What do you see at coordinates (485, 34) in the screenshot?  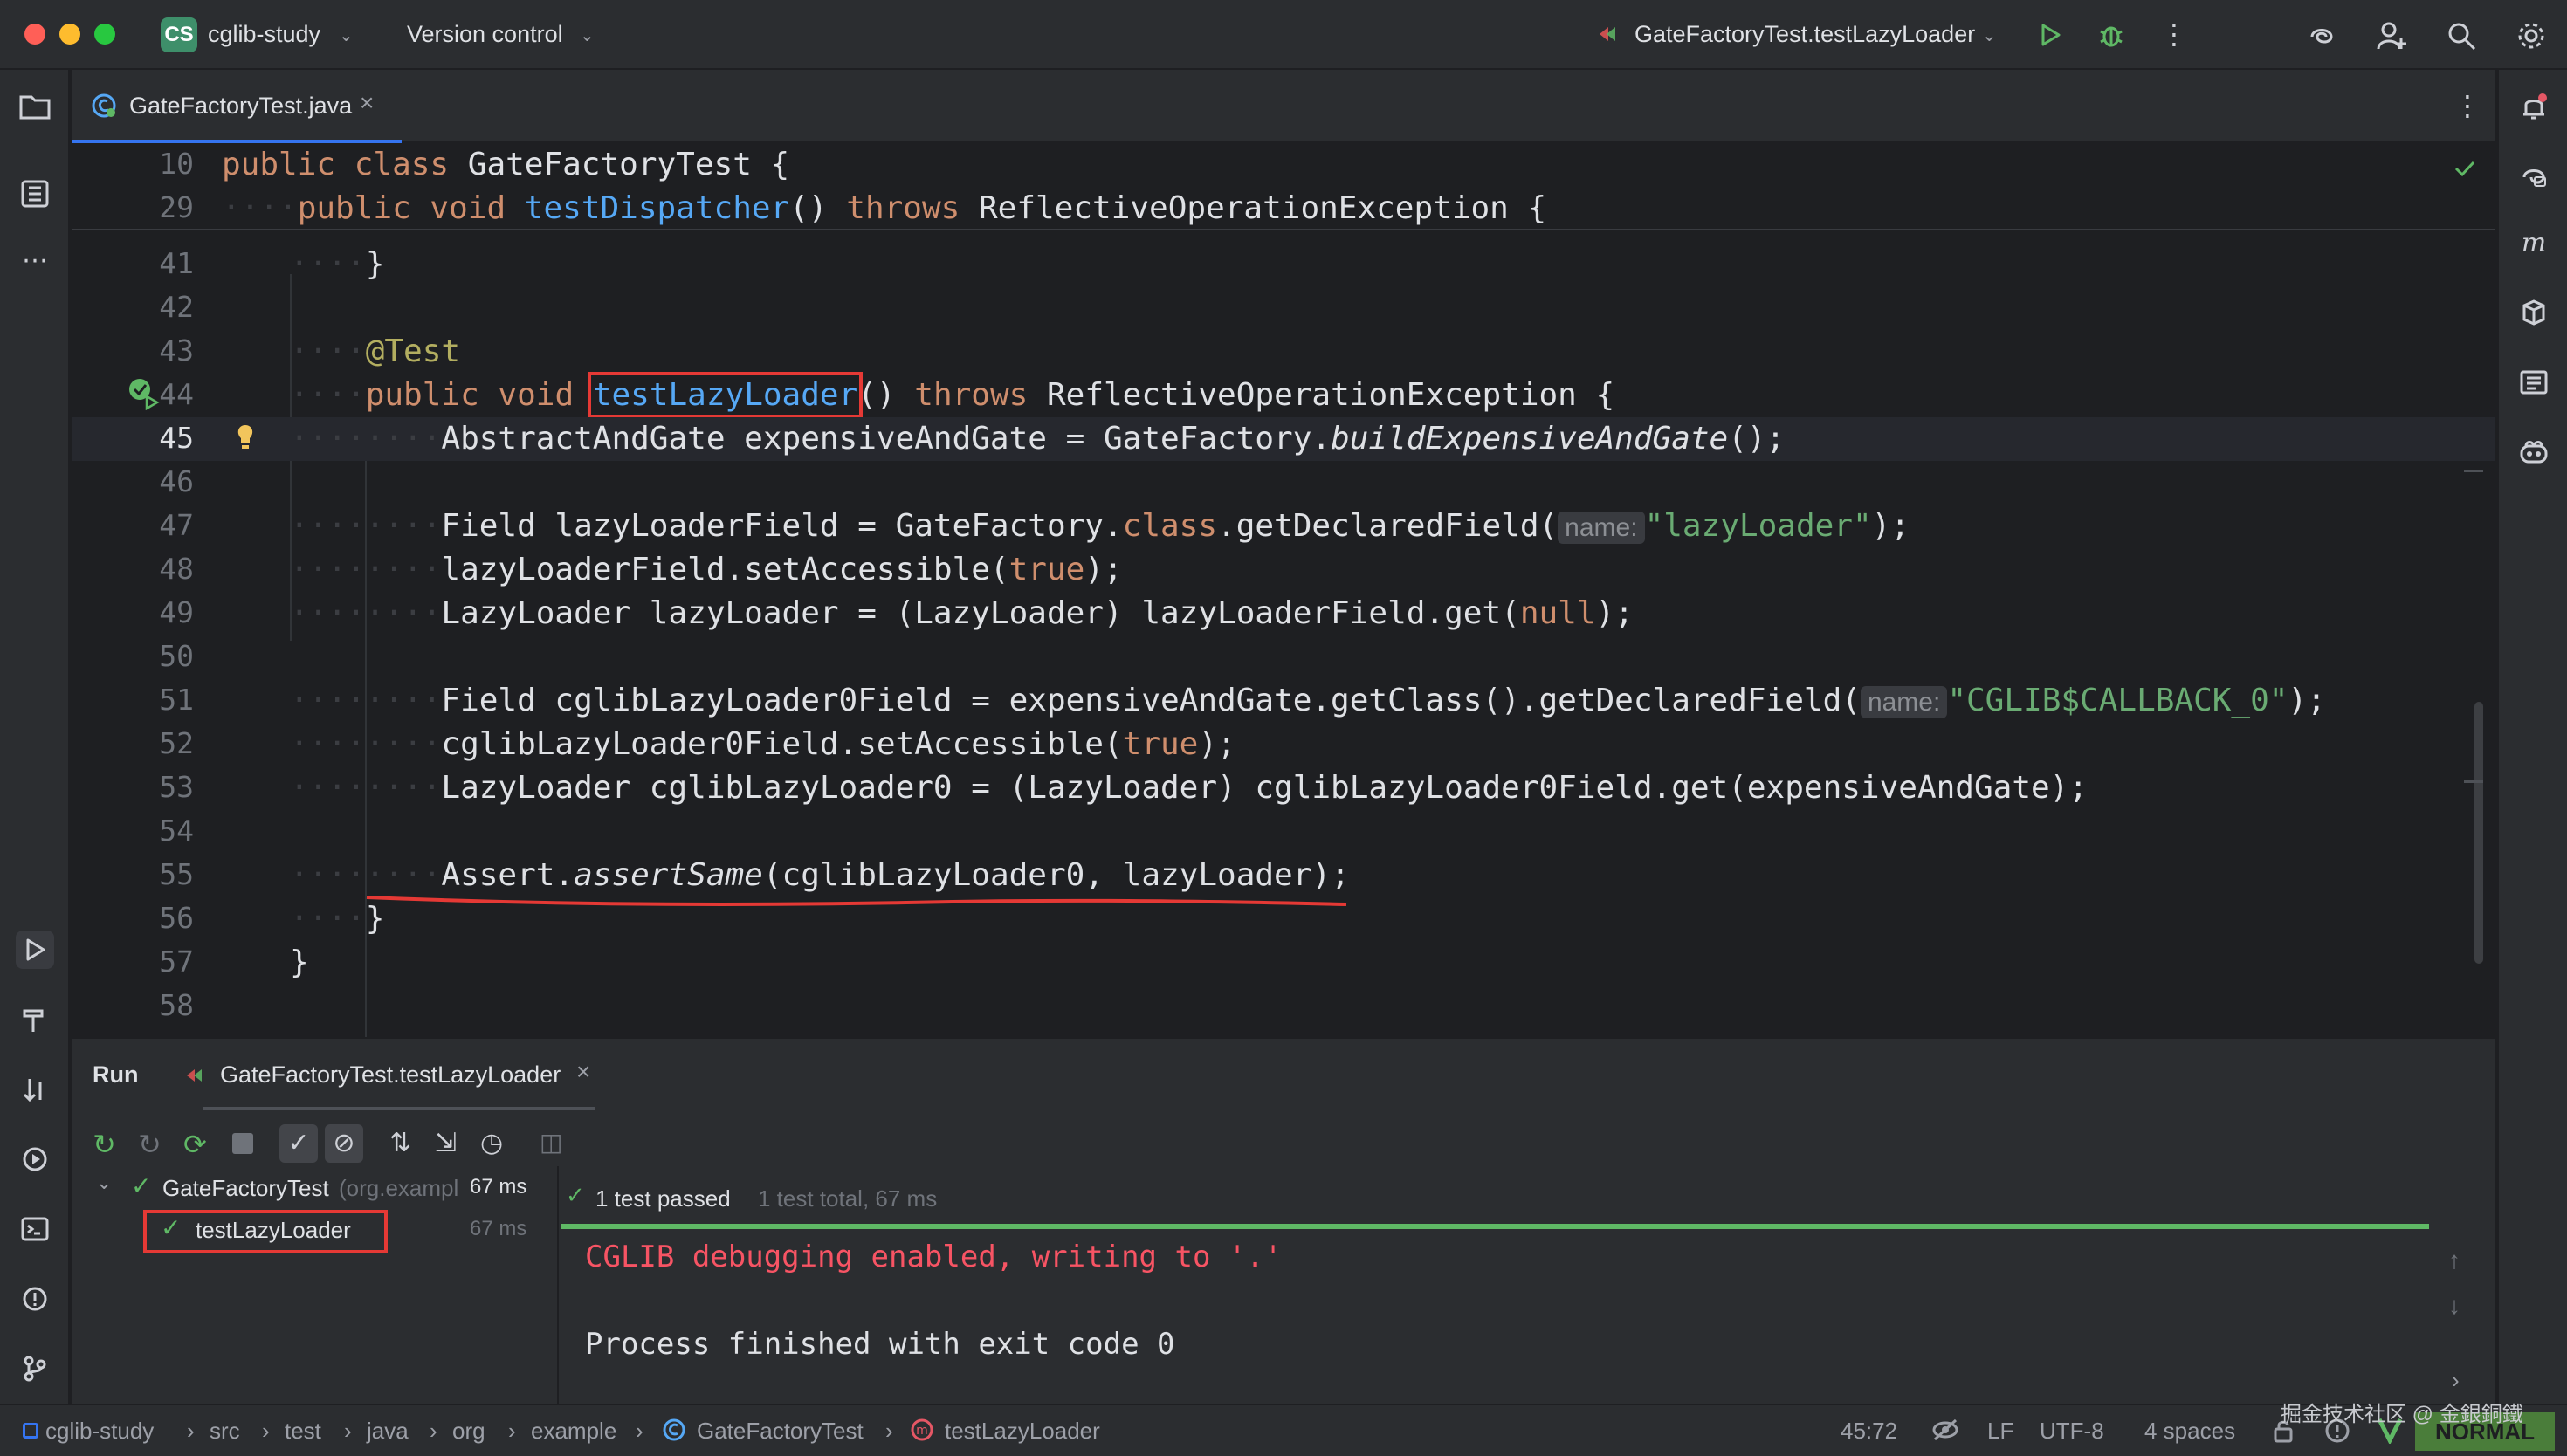 I see `version-control-menu: Version control` at bounding box center [485, 34].